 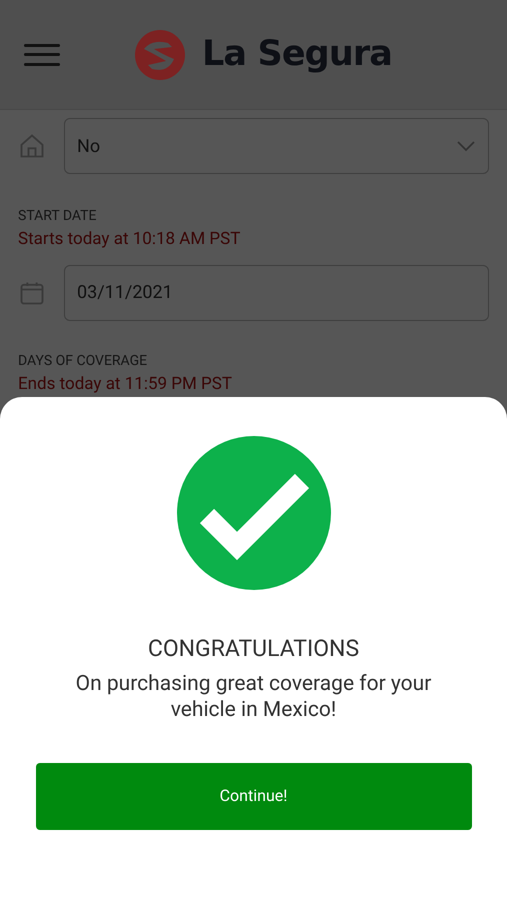 What do you see at coordinates (130, 239) in the screenshot?
I see `start-note: Starts today at 10:18 AM PST` at bounding box center [130, 239].